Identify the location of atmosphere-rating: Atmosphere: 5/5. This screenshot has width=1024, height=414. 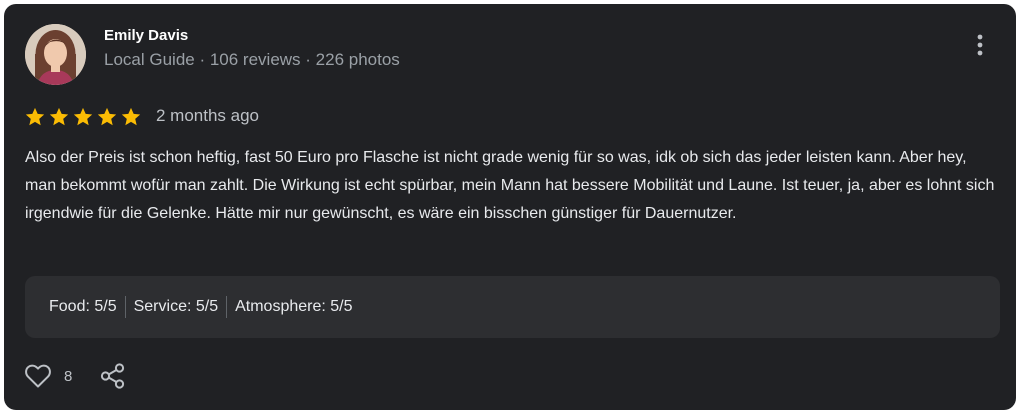
(294, 306).